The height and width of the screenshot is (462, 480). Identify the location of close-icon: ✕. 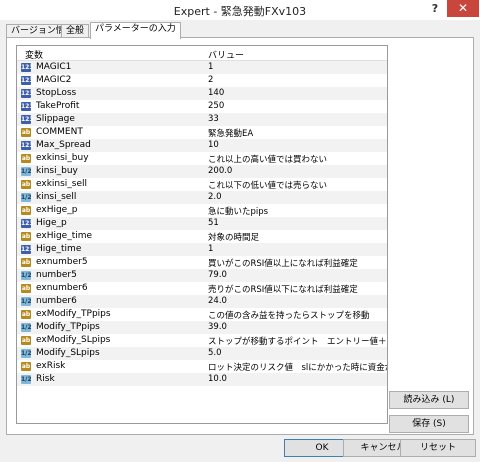
(463, 8).